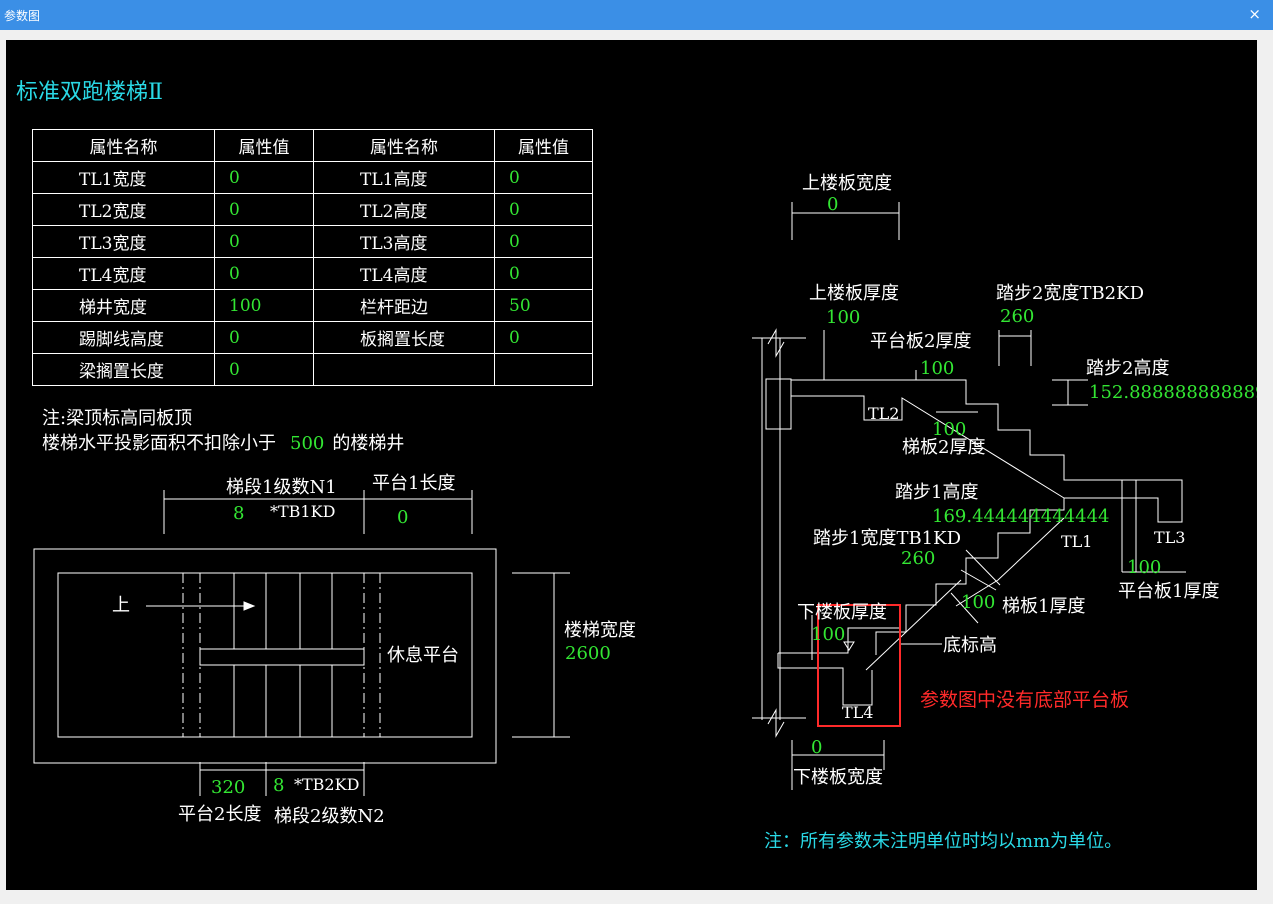 The height and width of the screenshot is (904, 1273). I want to click on platform2-length-value: 320, so click(228, 787).